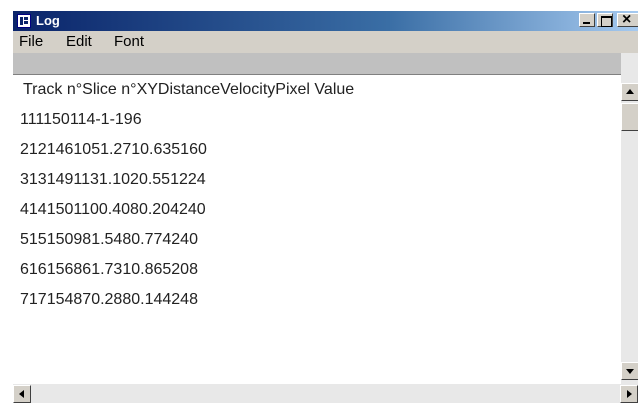  What do you see at coordinates (113, 149) in the screenshot?
I see `log-row: 2121461051.2710.635160` at bounding box center [113, 149].